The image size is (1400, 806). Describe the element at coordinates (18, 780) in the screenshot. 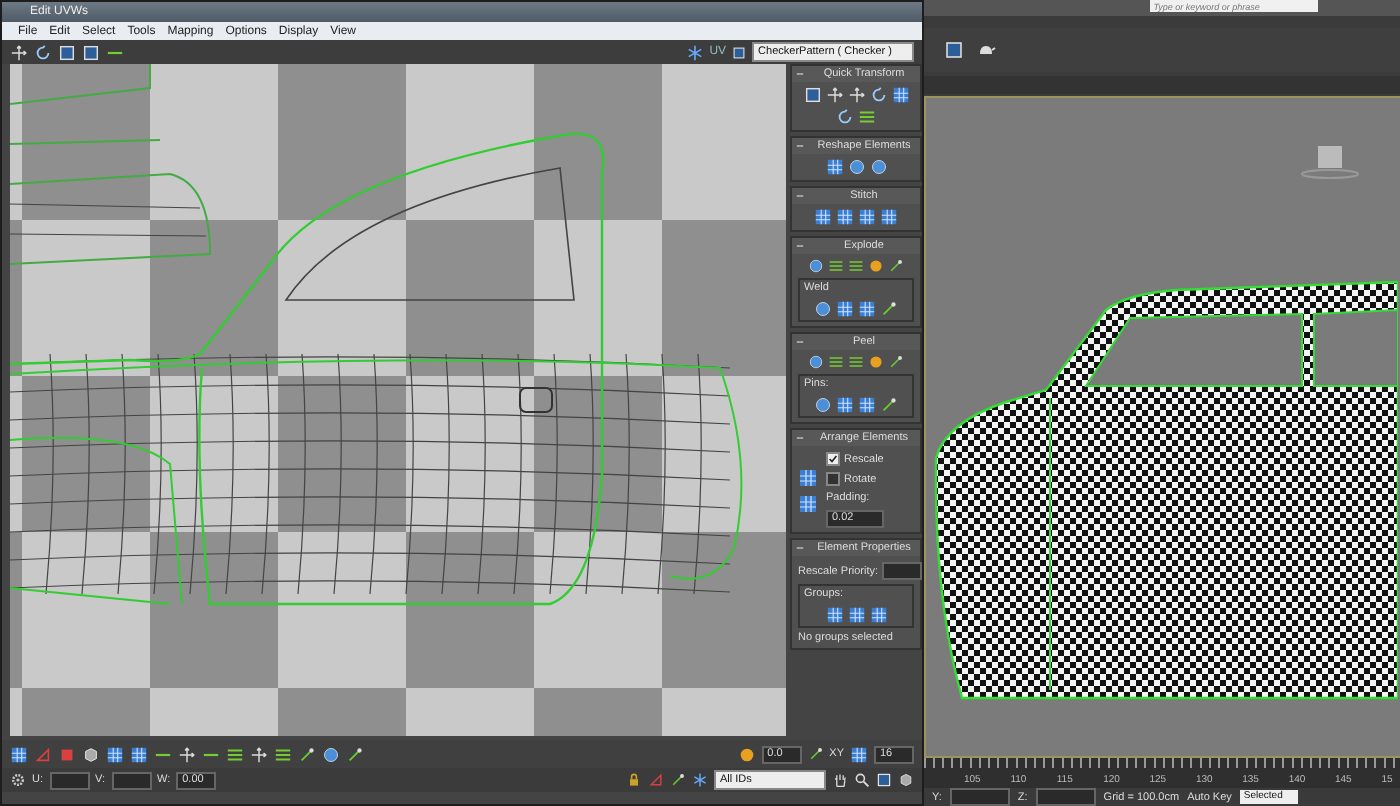

I see `gear-icon` at that location.